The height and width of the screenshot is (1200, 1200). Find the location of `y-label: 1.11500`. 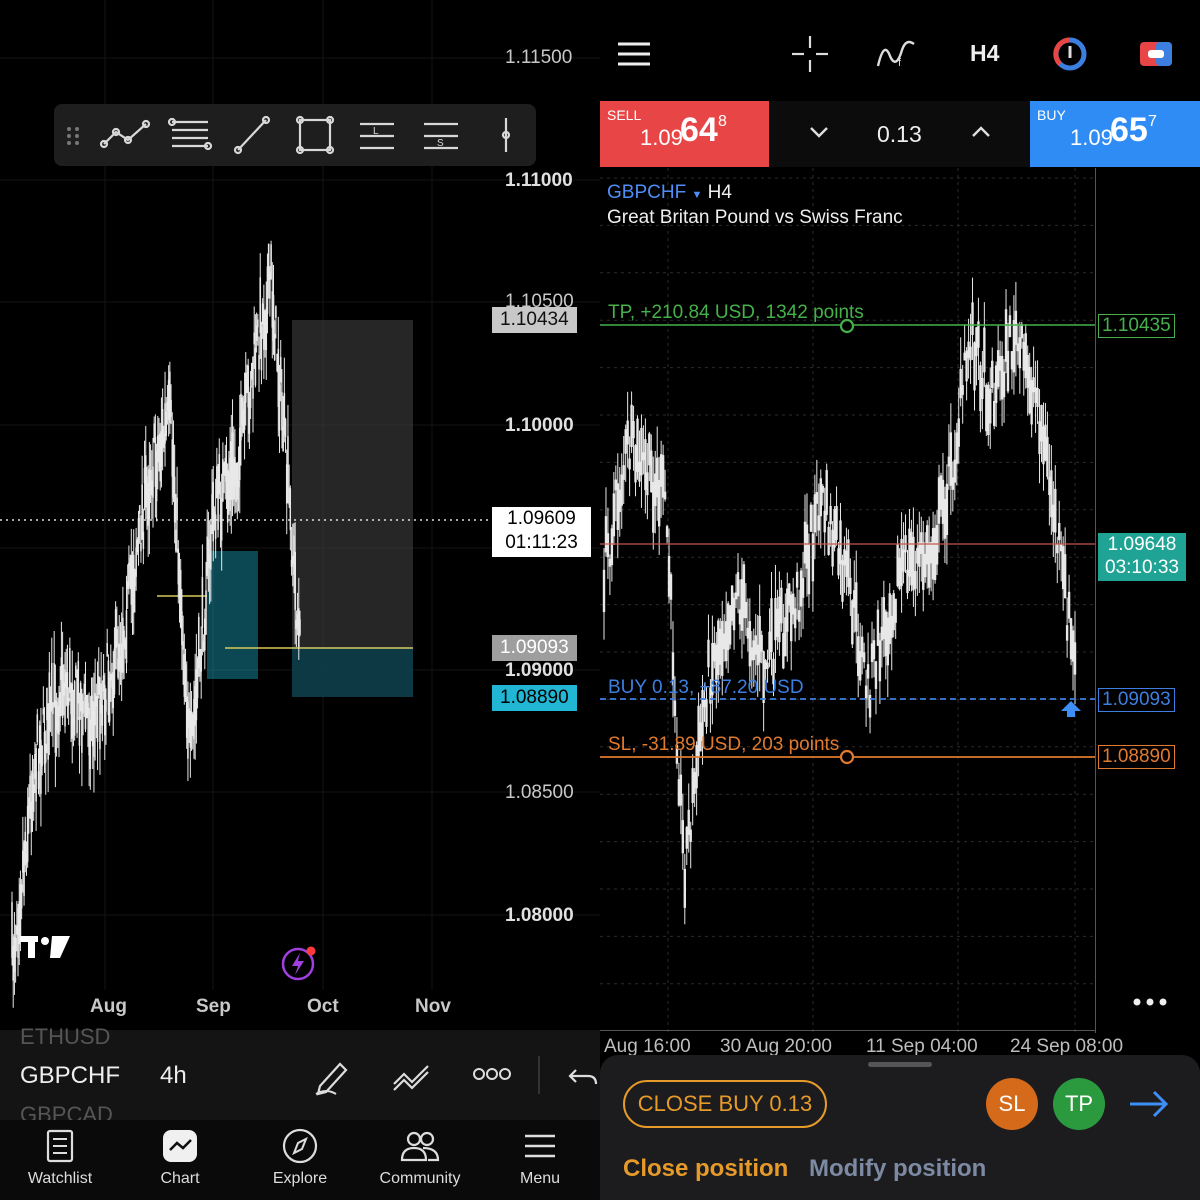

y-label: 1.11500 is located at coordinates (539, 57).